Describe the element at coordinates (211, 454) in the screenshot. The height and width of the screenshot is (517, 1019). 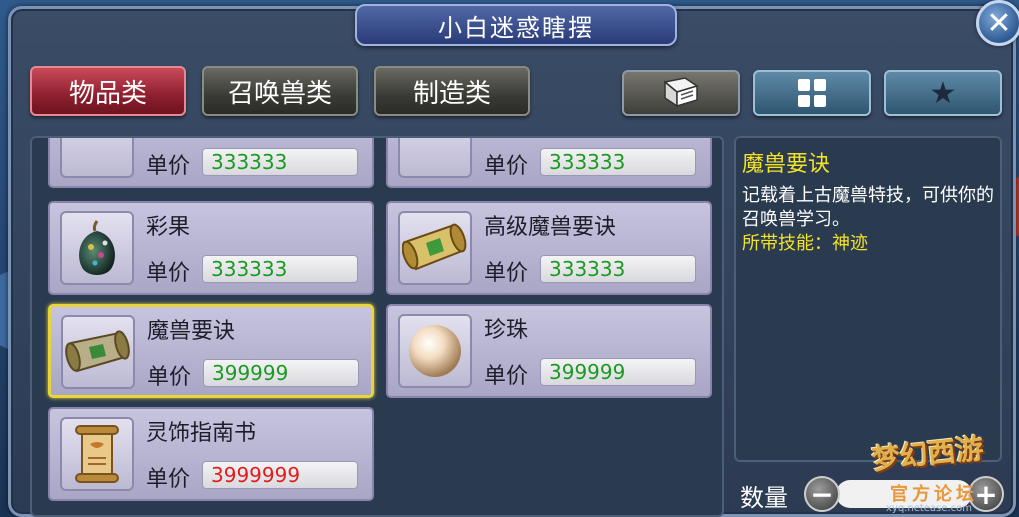
I see `list-item: 灵饰指南书 单价 3999999` at that location.